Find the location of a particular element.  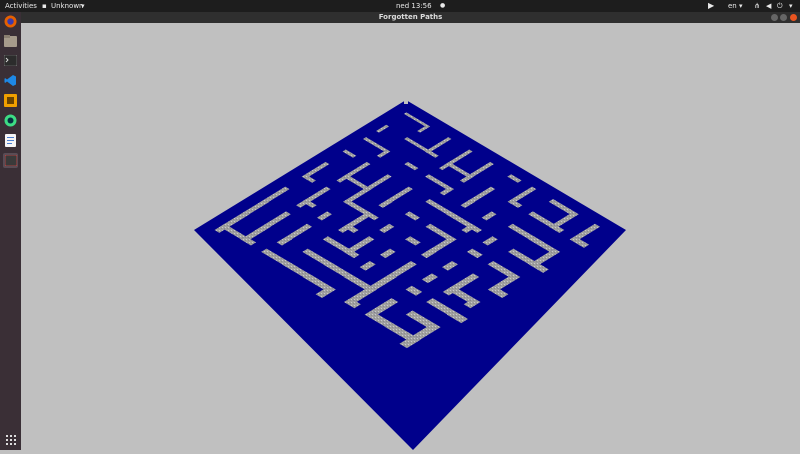

network-icon: ⋔ is located at coordinates (757, 6).